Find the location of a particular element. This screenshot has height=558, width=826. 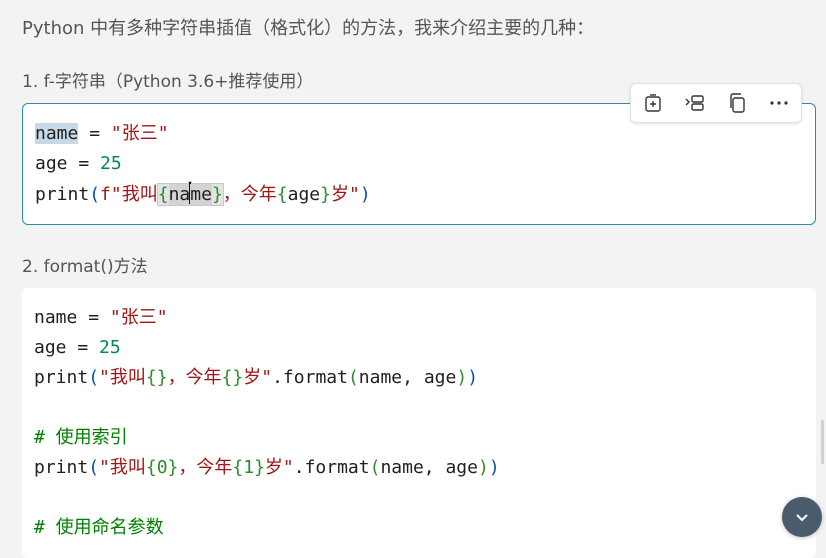

scrollbar-thumb is located at coordinates (822, 442).